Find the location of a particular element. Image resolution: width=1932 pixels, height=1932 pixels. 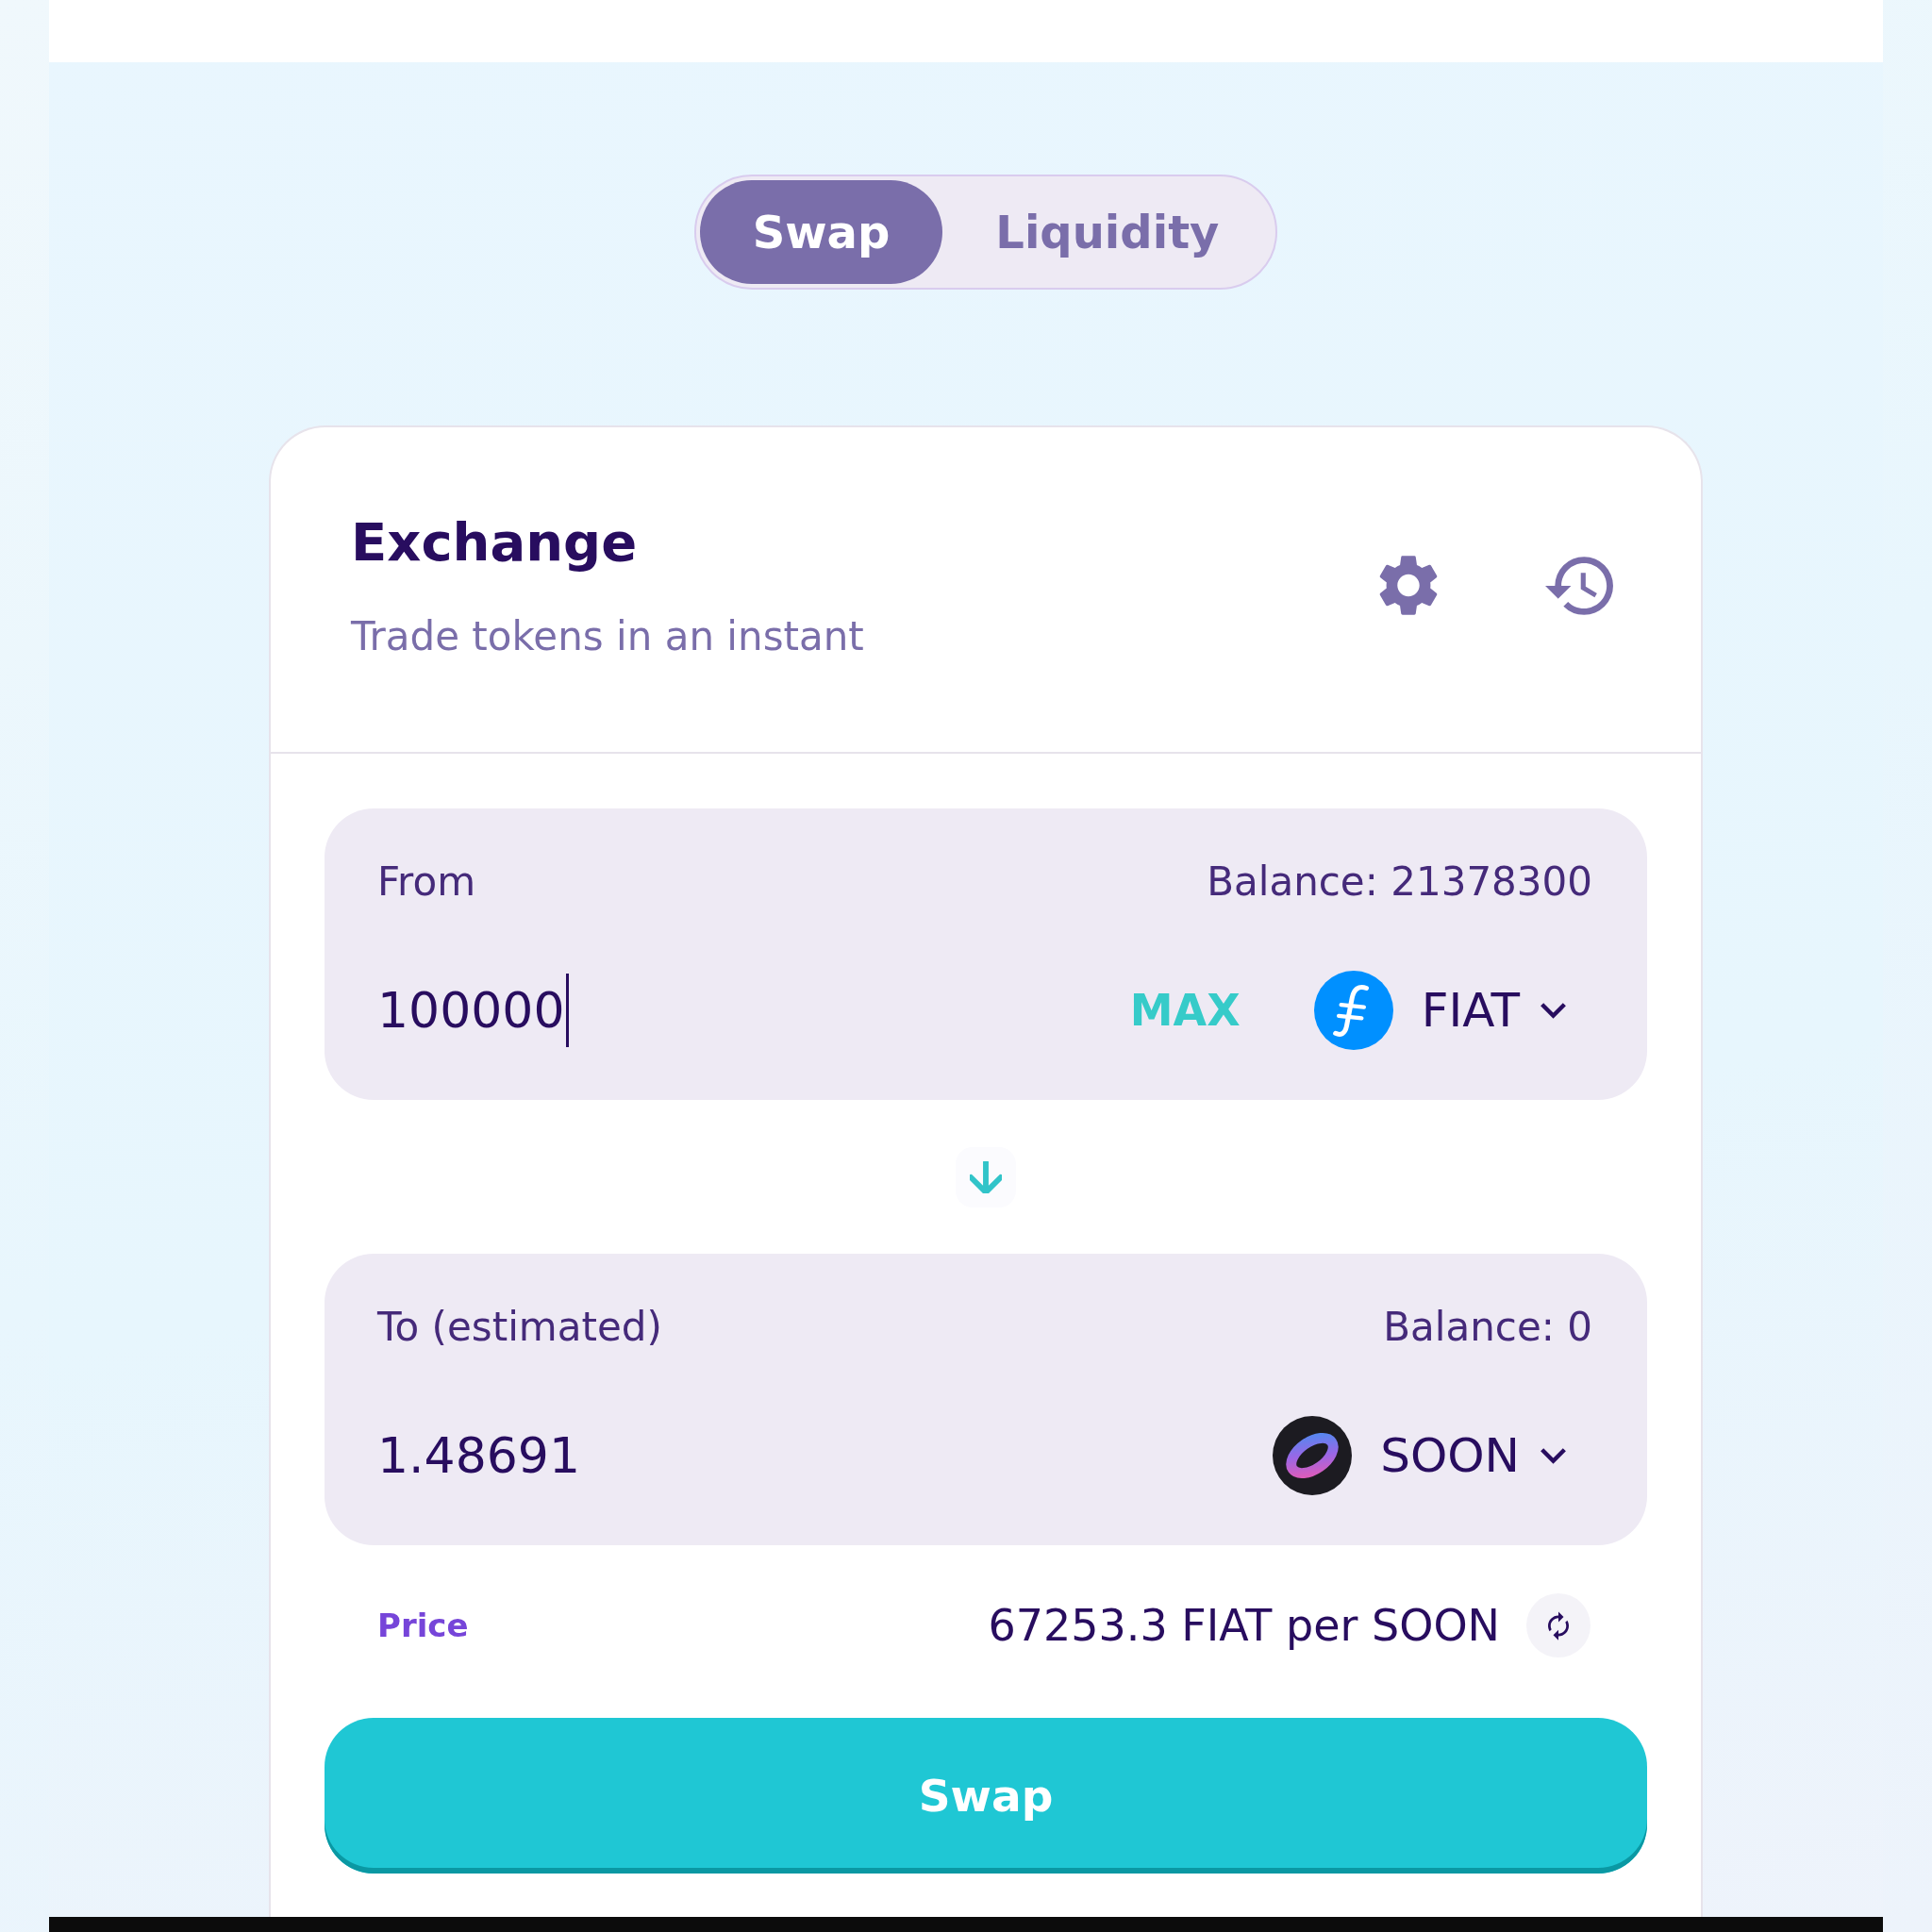

history-icon is located at coordinates (1579, 585).